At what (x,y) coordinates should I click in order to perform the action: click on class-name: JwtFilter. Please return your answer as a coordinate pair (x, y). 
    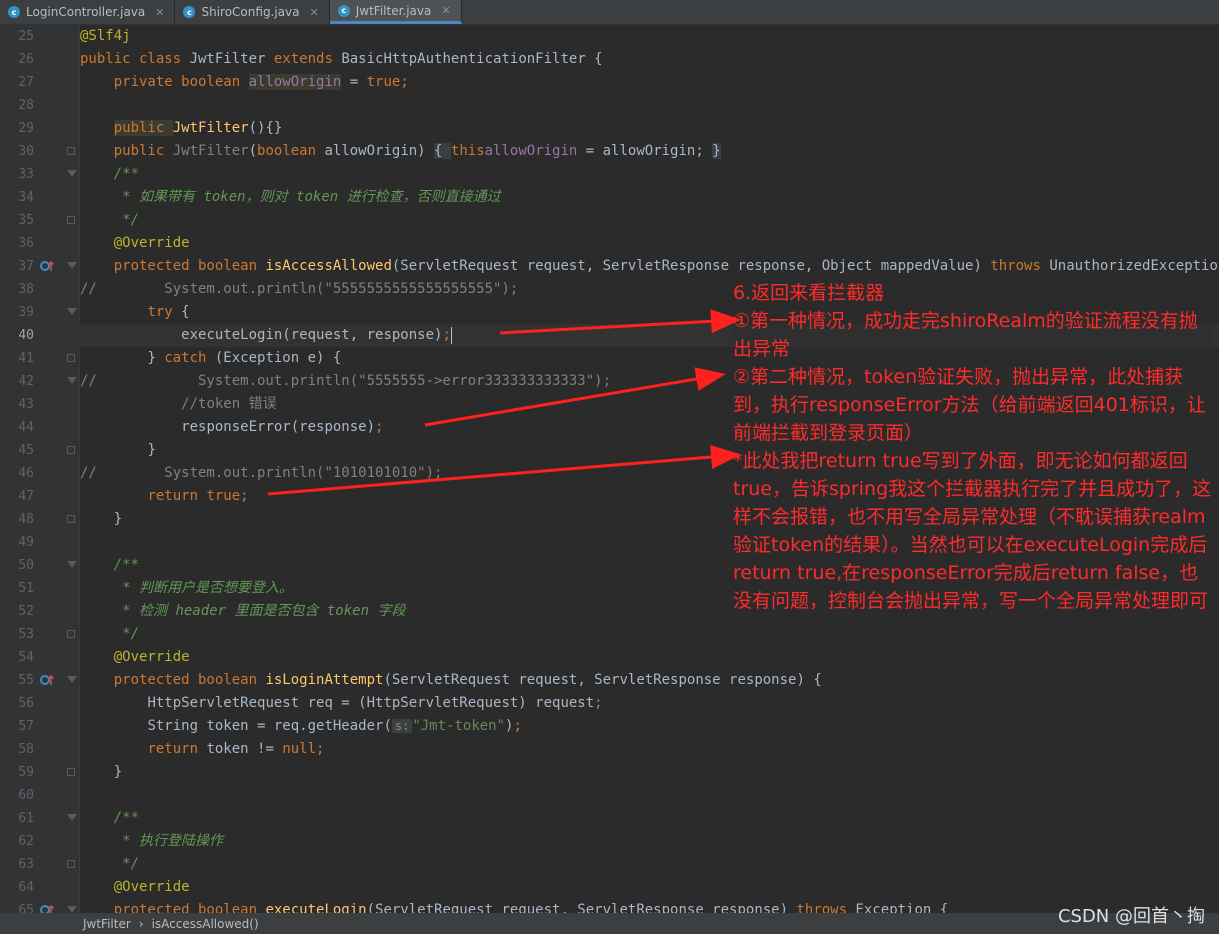
    Looking at the image, I should click on (231, 59).